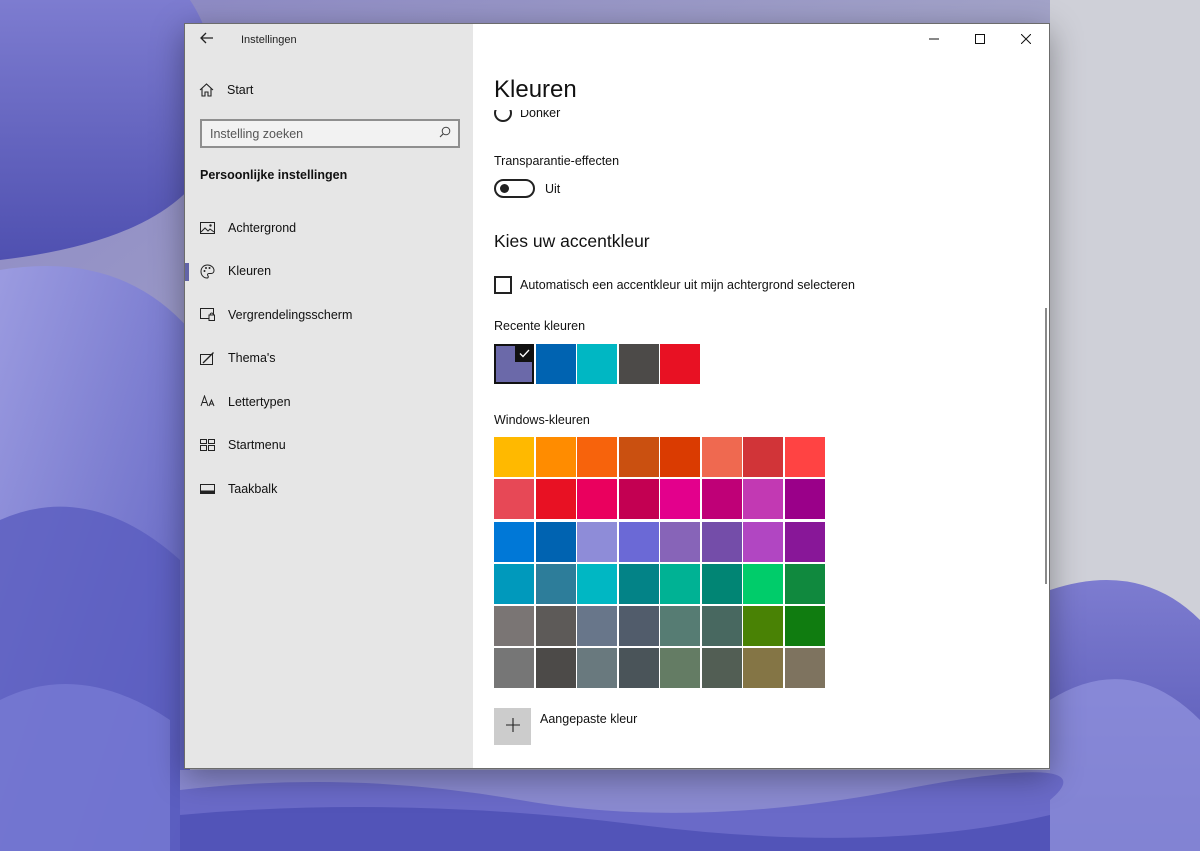 The width and height of the screenshot is (1200, 851). I want to click on scrollbar, so click(1046, 446).